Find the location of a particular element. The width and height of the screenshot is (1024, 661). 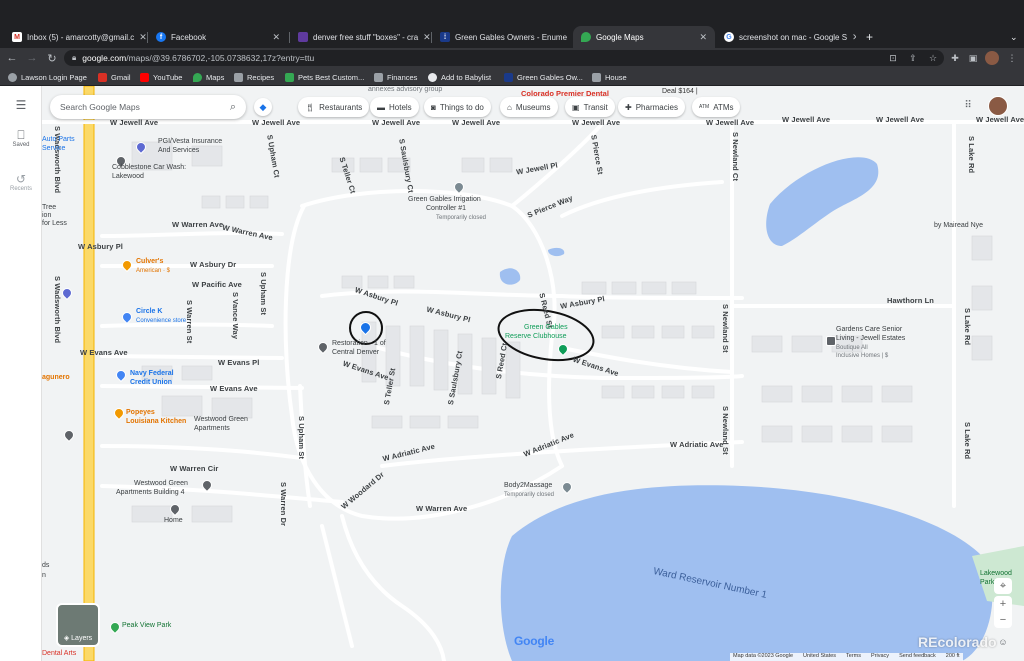

search-icon: ⌕ is located at coordinates (233, 107).